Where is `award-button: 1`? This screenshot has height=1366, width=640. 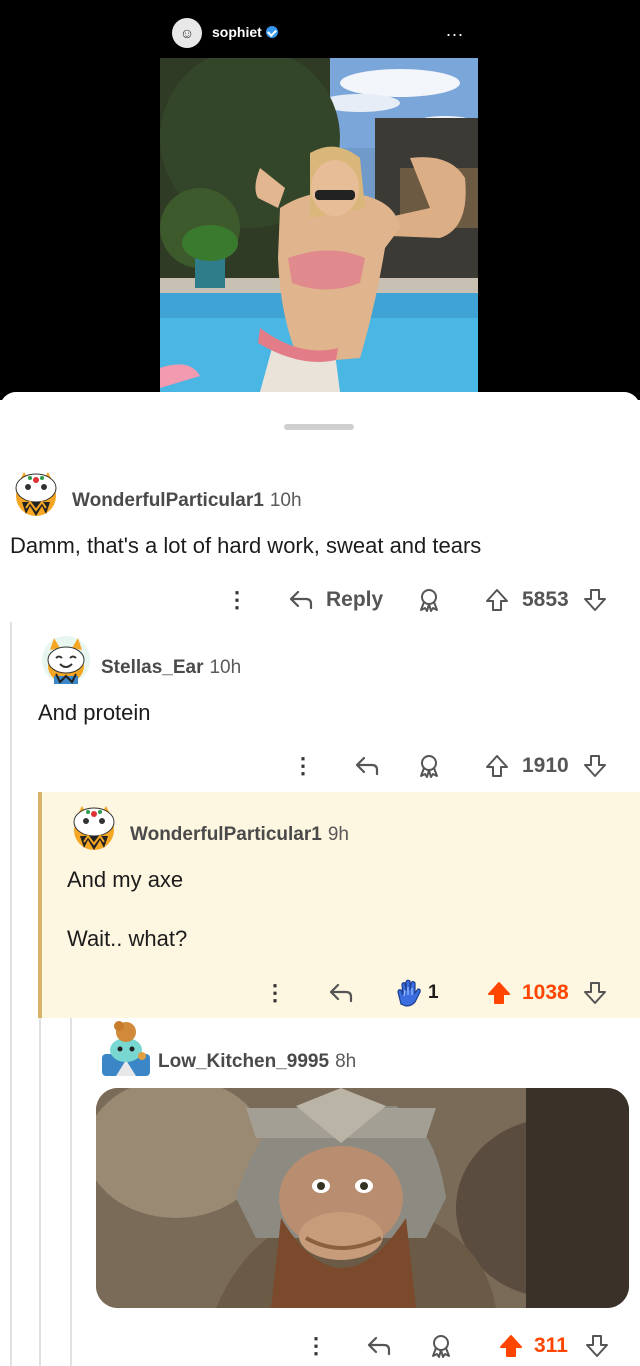
award-button: 1 is located at coordinates (416, 993).